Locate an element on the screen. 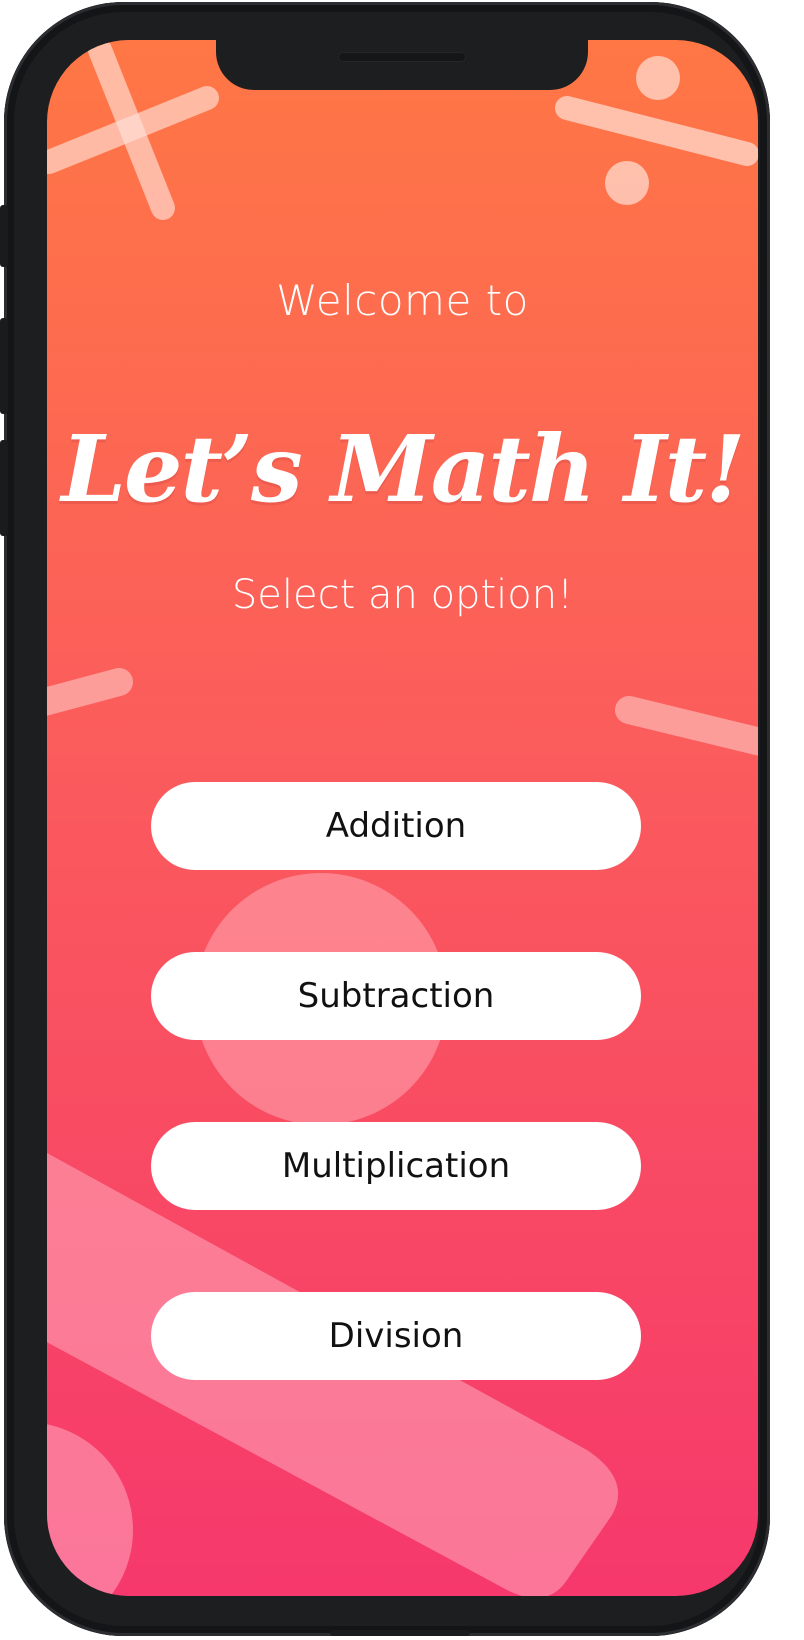 This screenshot has height=1640, width=804. multiplication-sign-icon is located at coordinates (133, 130).